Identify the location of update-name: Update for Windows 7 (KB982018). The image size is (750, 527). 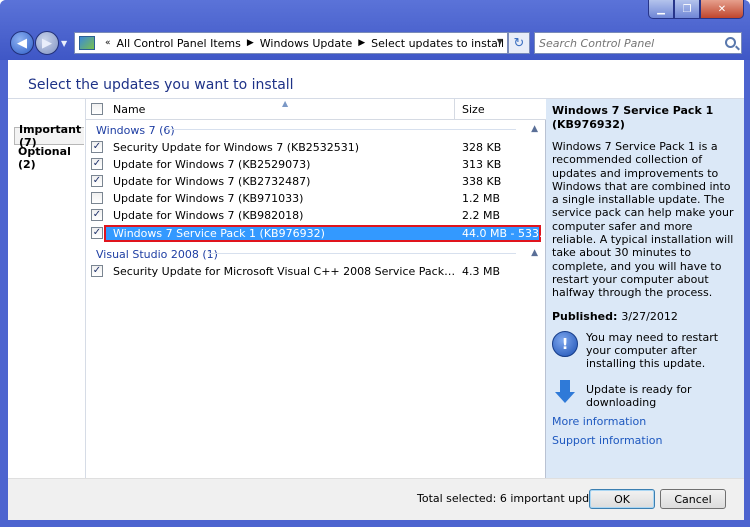
(208, 215).